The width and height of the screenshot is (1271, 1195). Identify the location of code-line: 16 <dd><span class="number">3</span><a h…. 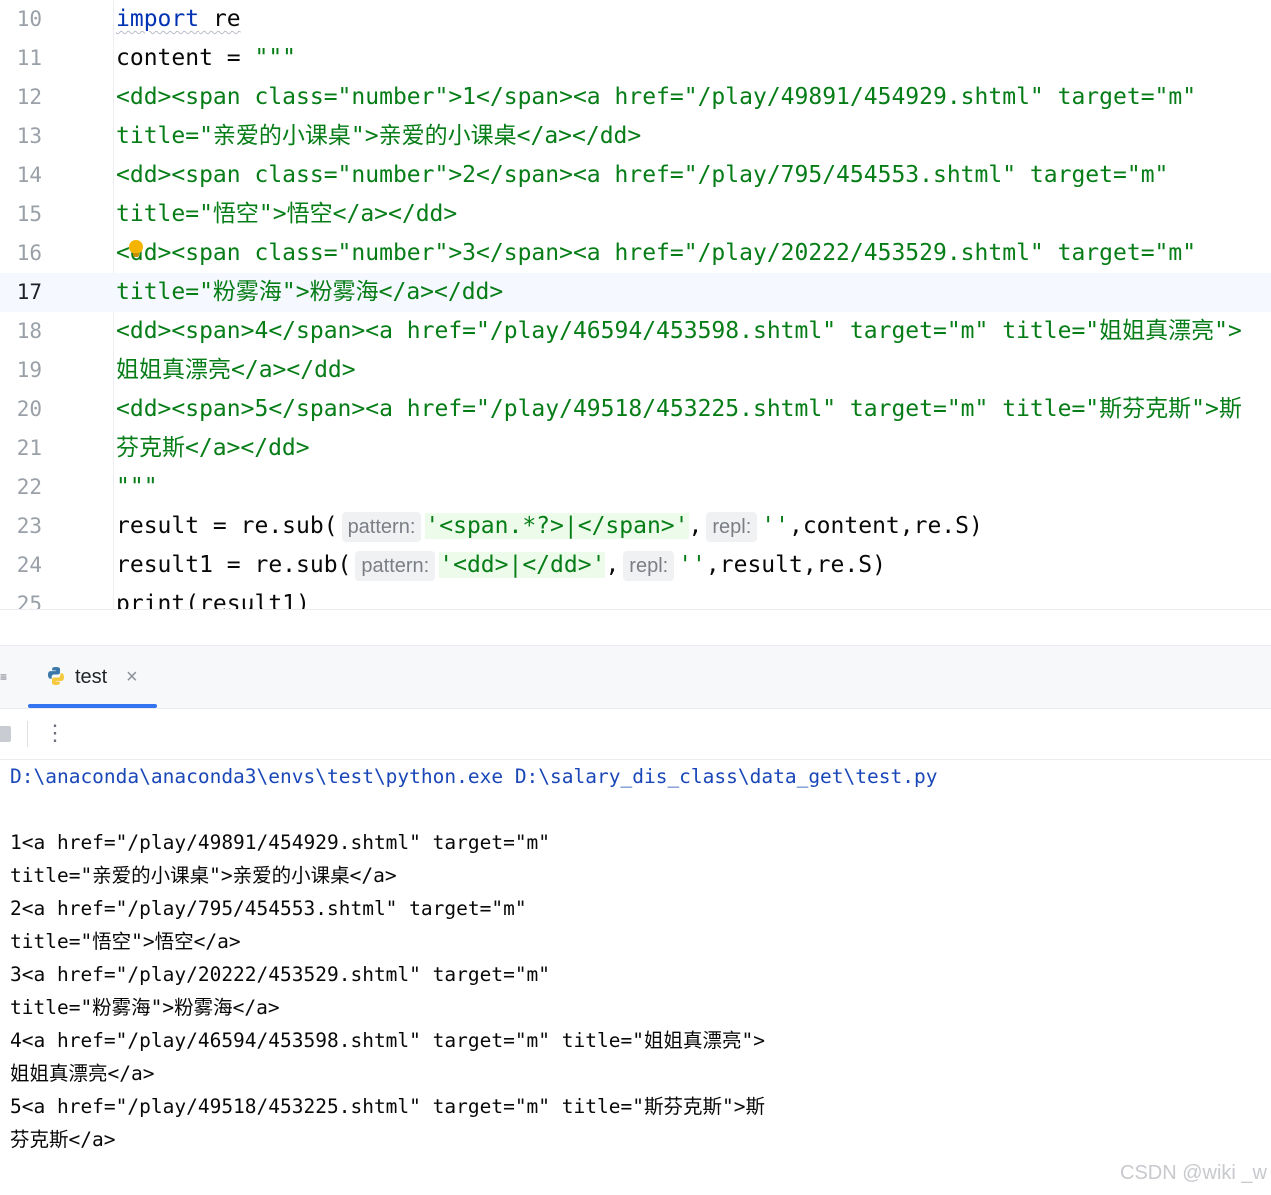
(635, 253).